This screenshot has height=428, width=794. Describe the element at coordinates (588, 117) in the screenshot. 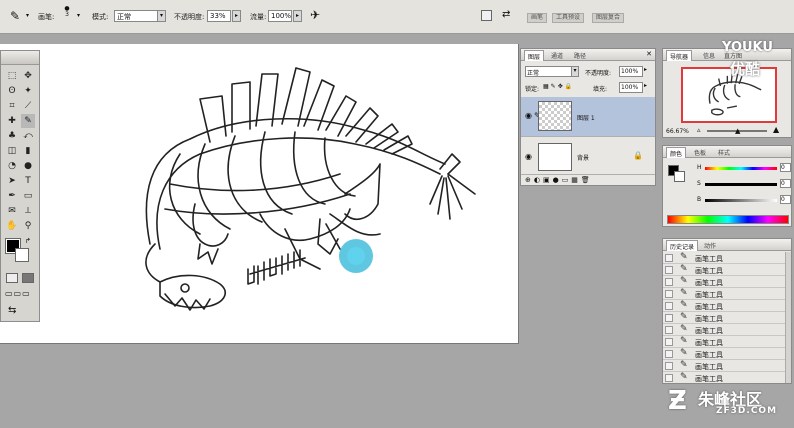

I see `layer-row-layer1: ◉ ✎ 图层 1` at that location.